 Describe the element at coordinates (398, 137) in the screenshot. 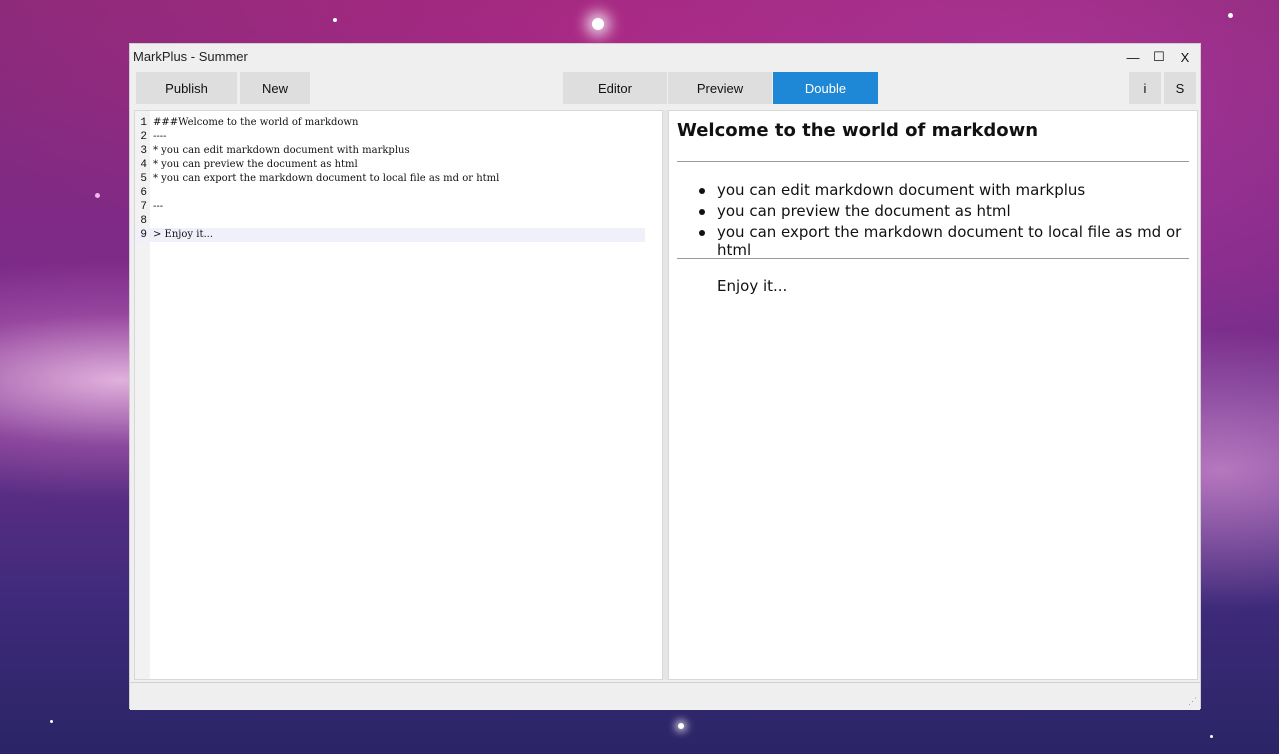

I see `editor-line: 2 ----` at that location.